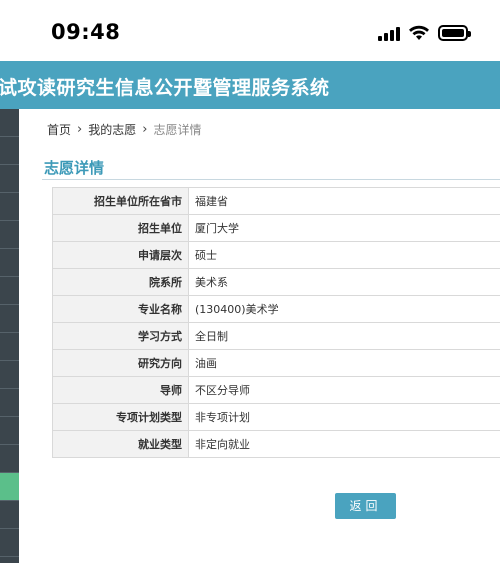  What do you see at coordinates (165, 88) in the screenshot?
I see `system-title: 试攻读研究生信息公开暨管理服务系统` at bounding box center [165, 88].